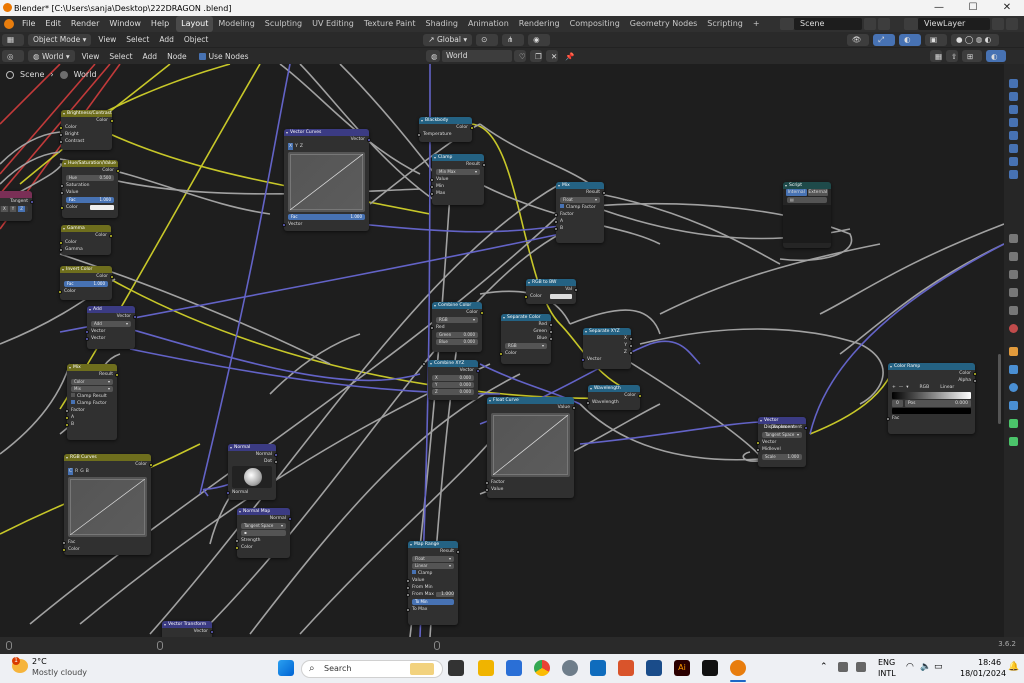  What do you see at coordinates (223, 56) in the screenshot?
I see `use-nodes-toggle: Use Nodes` at bounding box center [223, 56].